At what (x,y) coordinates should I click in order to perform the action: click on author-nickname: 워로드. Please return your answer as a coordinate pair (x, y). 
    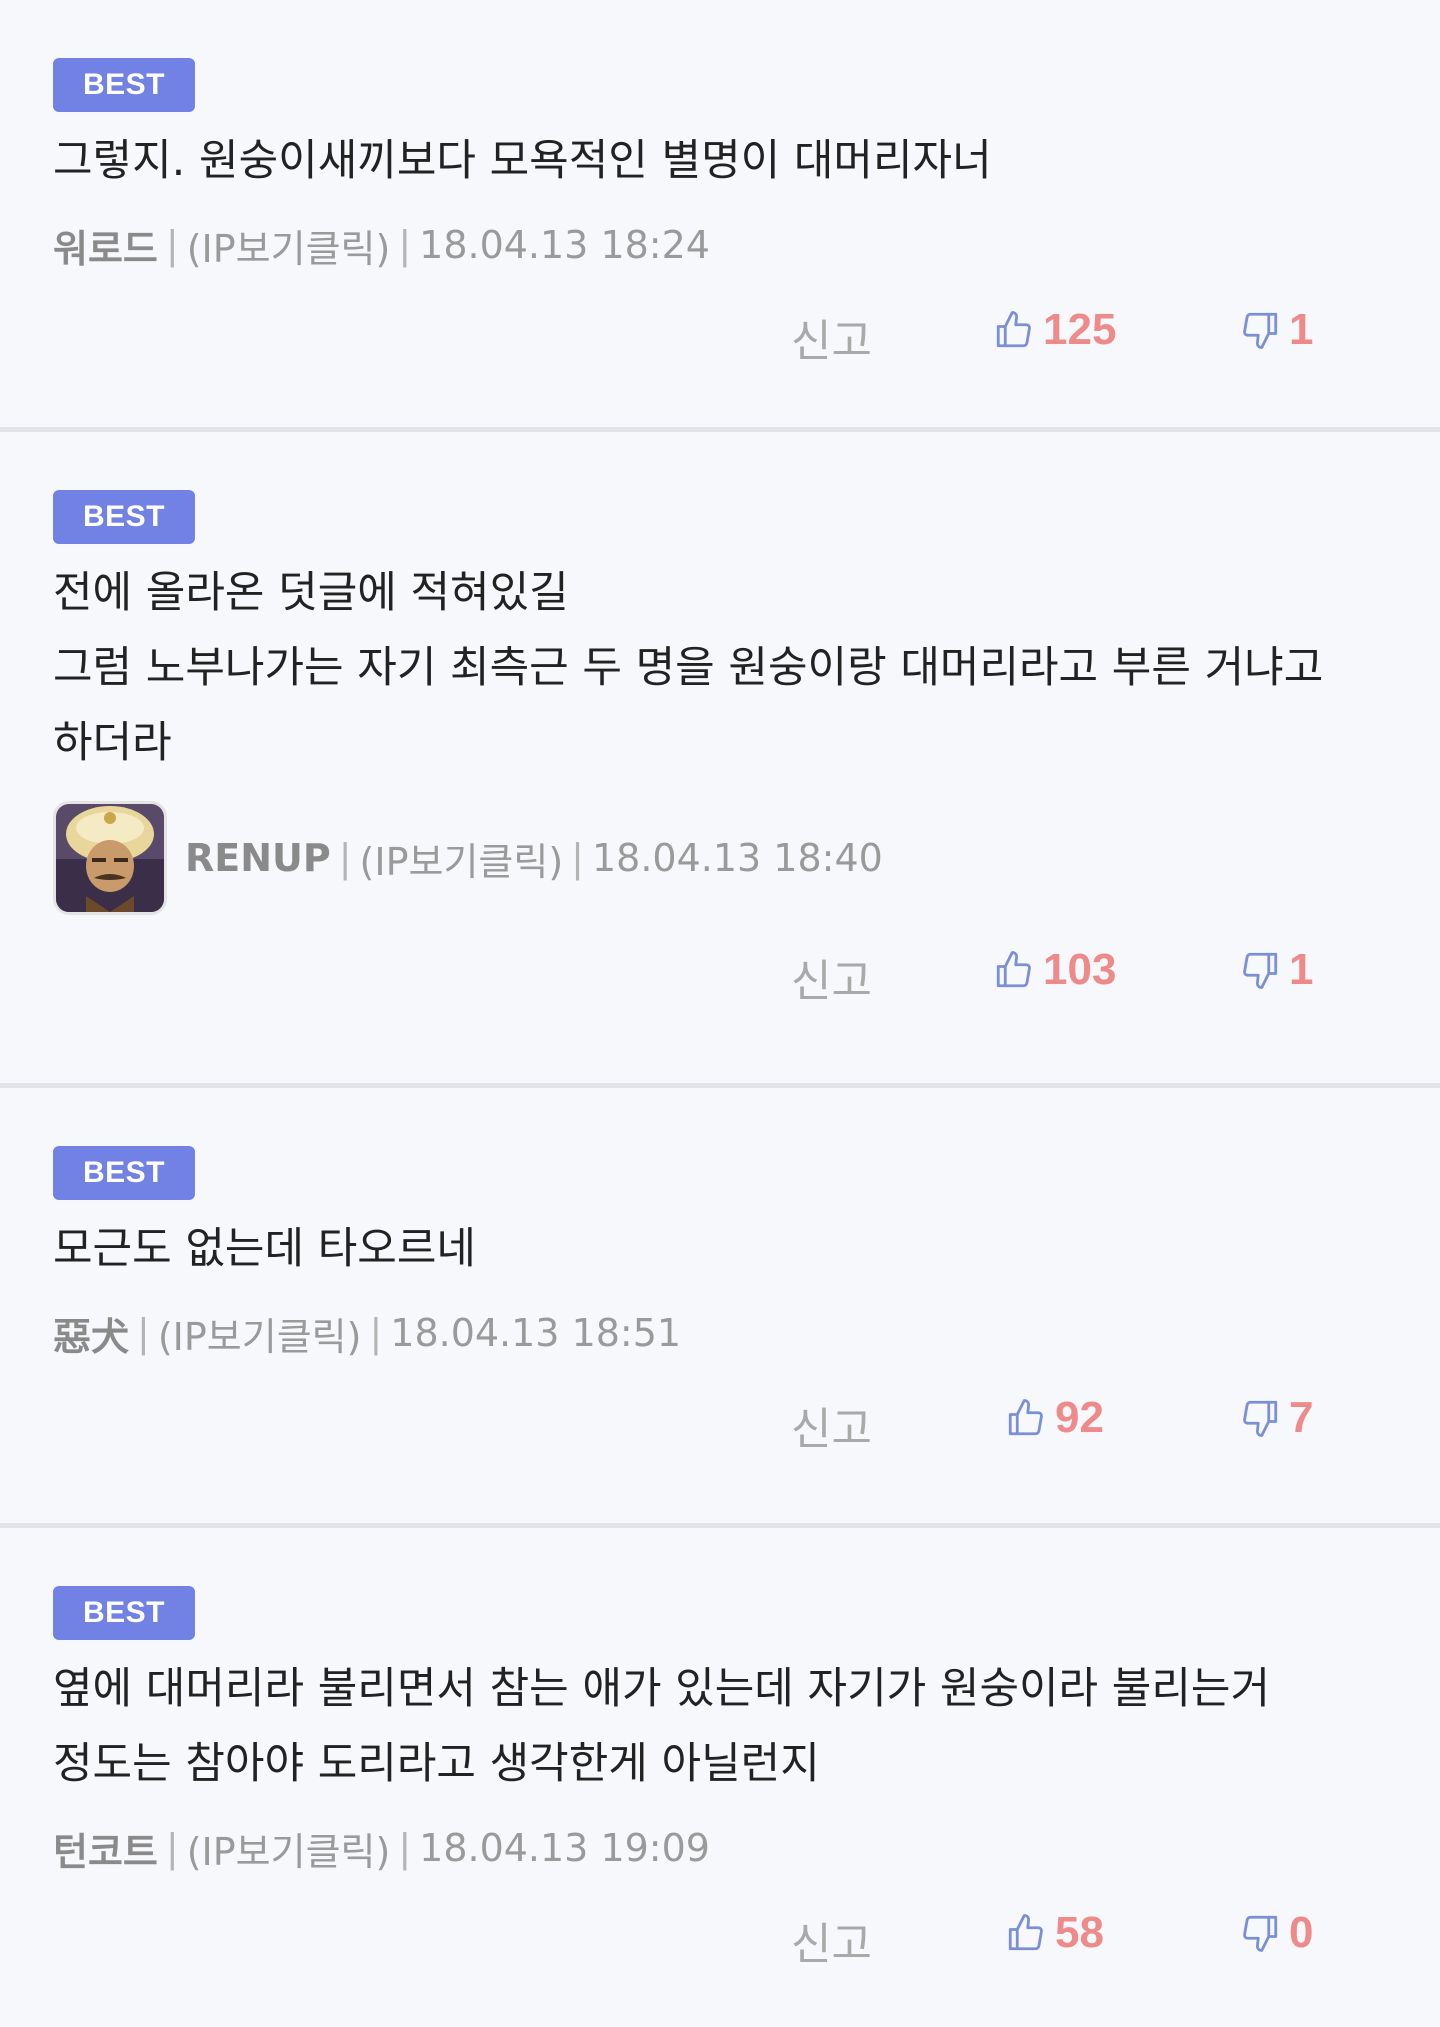
    Looking at the image, I should click on (105, 245).